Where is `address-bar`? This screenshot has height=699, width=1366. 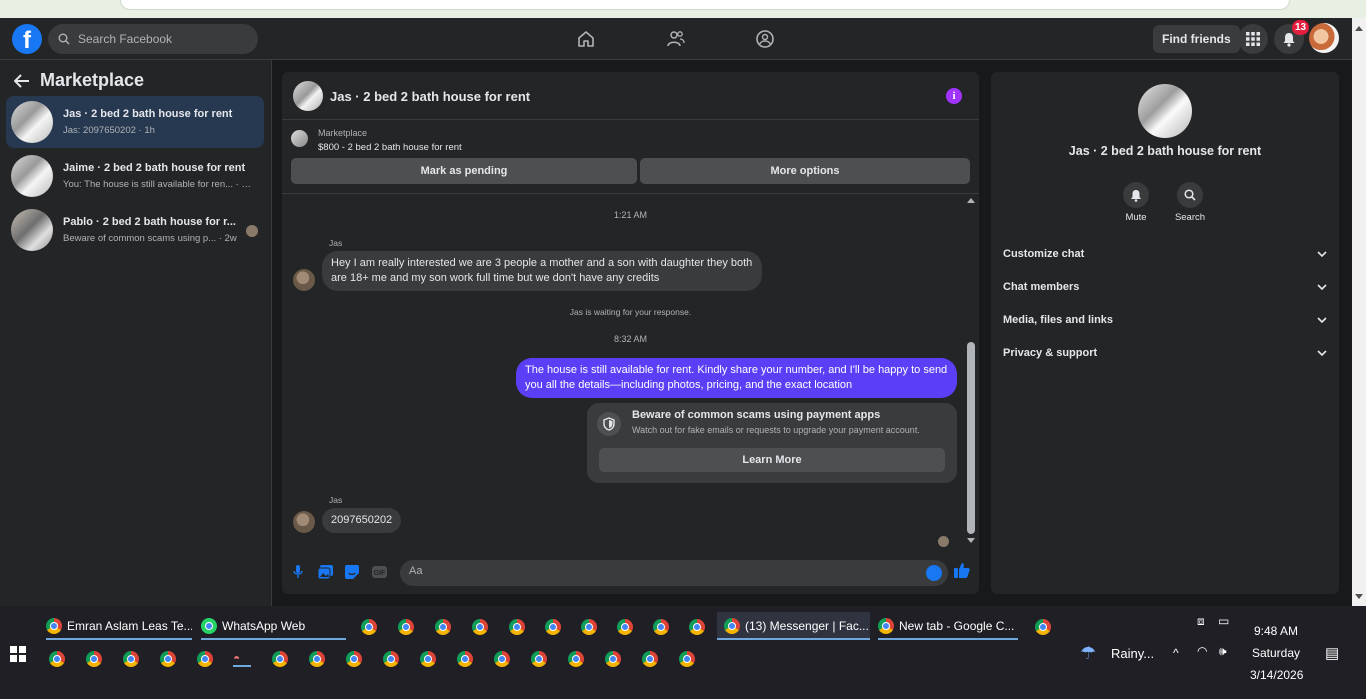 address-bar is located at coordinates (705, 5).